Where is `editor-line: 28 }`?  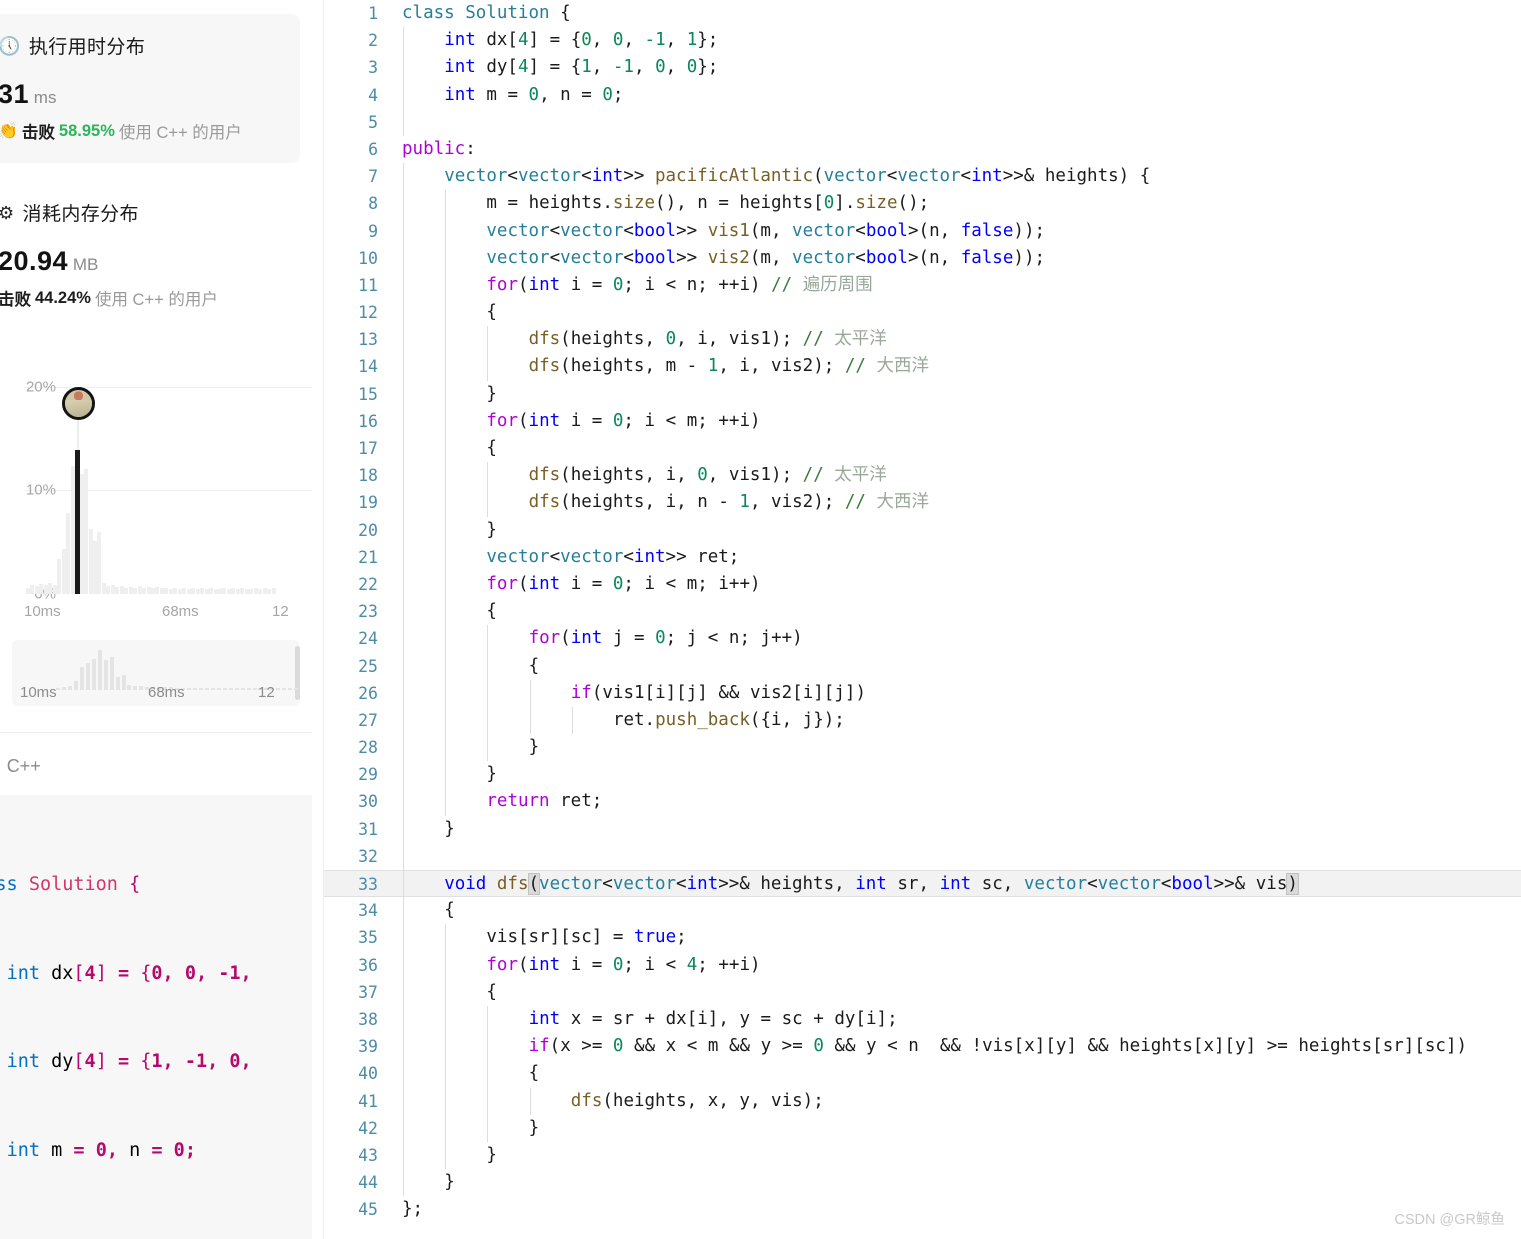
editor-line: 28 } is located at coordinates (922, 748).